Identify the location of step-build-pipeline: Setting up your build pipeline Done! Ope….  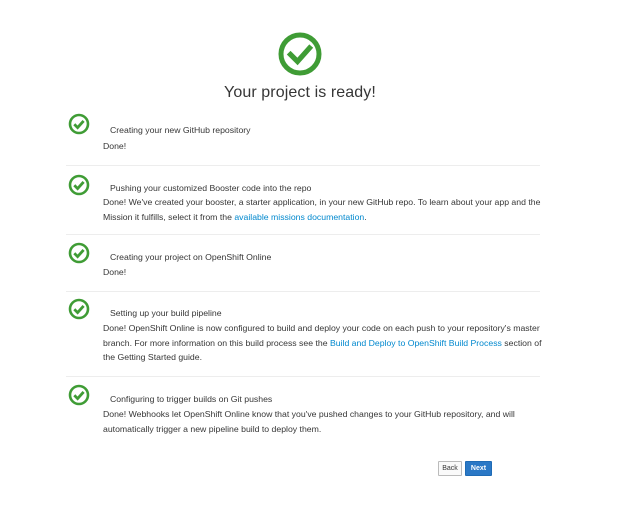
(304, 334).